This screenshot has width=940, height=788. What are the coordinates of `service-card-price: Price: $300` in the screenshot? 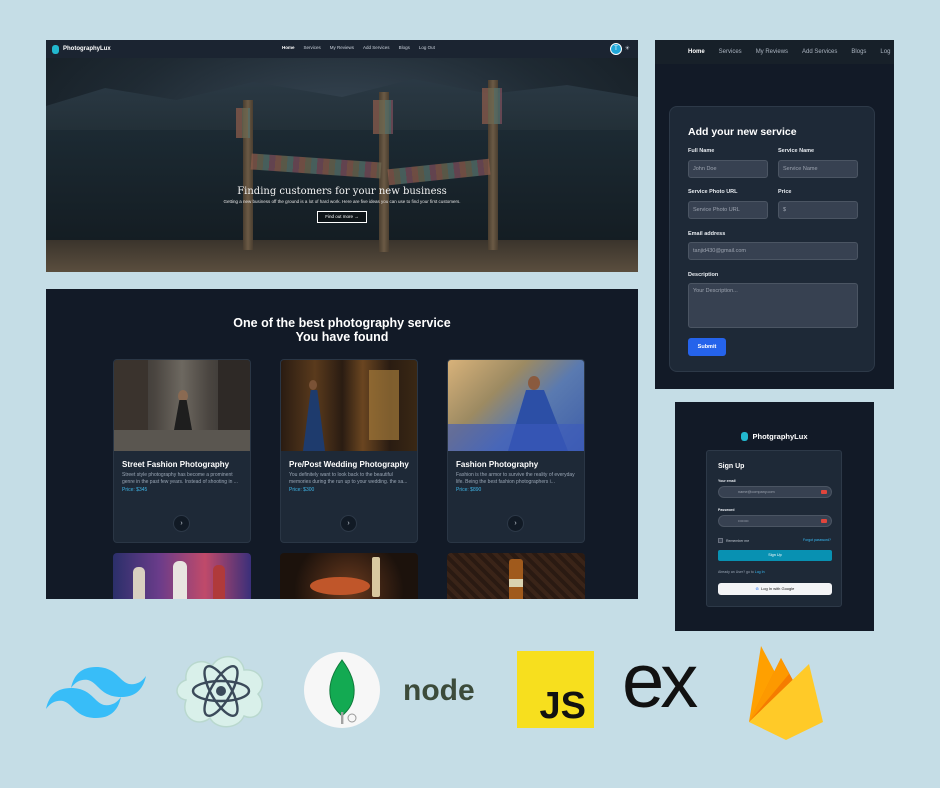 It's located at (302, 490).